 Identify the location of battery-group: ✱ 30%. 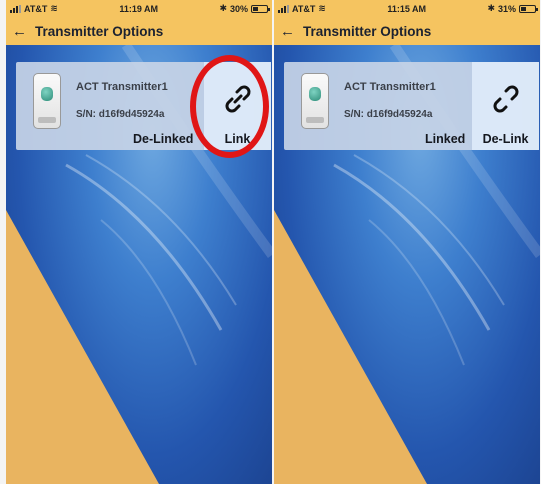
(244, 8).